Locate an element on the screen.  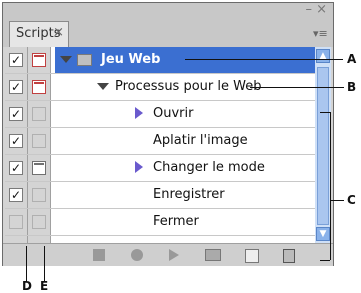
callout-c-bracket is located at coordinates (330, 186).